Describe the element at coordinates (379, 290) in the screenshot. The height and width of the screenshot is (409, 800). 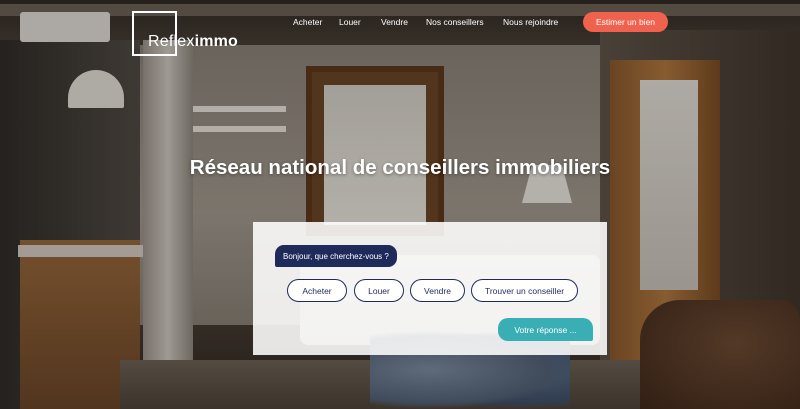
I see `choice-louer-button: Louer` at that location.